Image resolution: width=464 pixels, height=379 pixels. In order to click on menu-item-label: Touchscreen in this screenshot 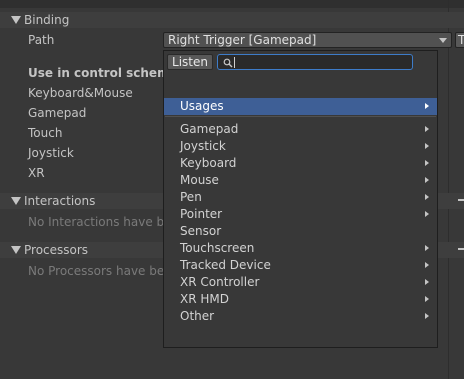, I will do `click(217, 248)`.